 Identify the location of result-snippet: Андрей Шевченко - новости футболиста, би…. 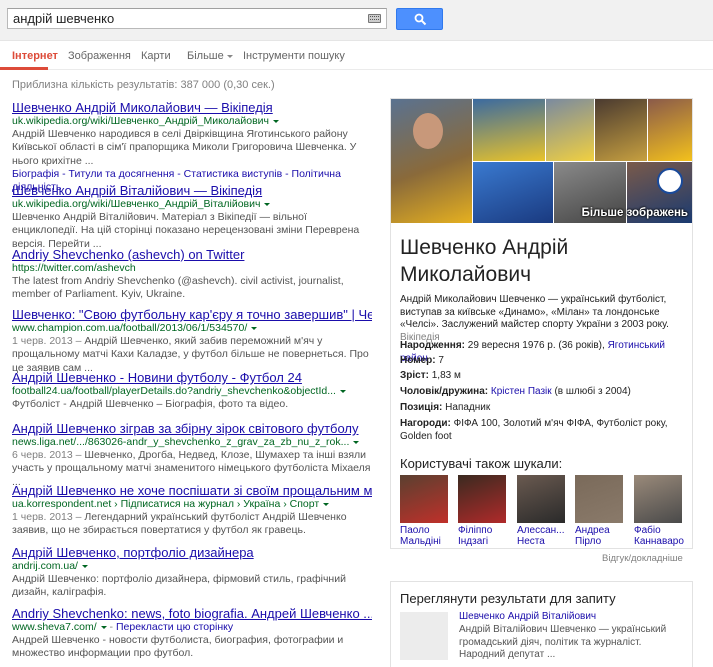
(178, 647).